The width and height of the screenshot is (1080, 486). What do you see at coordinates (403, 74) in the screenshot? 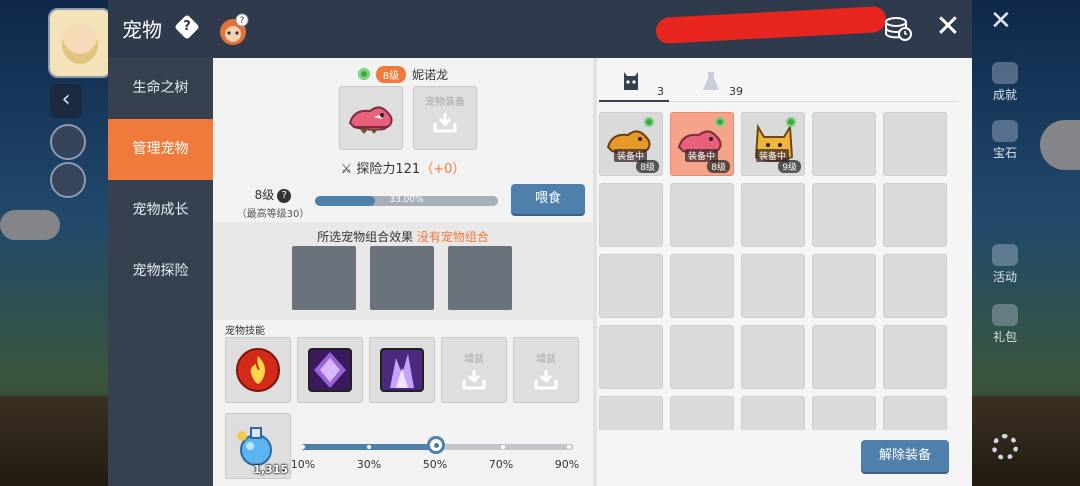
I see `pet-header: 8级 妮诺龙` at bounding box center [403, 74].